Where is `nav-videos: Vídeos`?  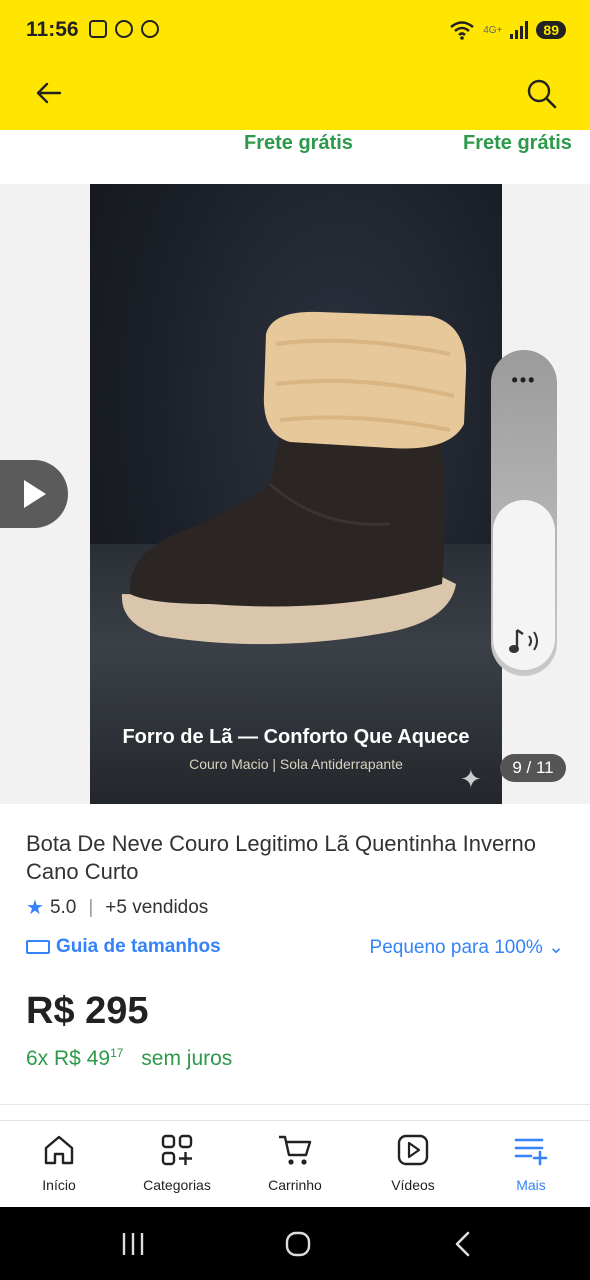
nav-videos: Vídeos is located at coordinates (413, 1164).